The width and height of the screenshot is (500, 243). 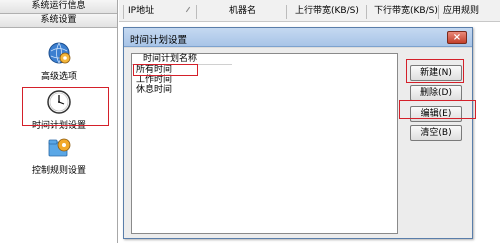 I want to click on sidebar-item-label: 控制规则设置, so click(x=58, y=171).